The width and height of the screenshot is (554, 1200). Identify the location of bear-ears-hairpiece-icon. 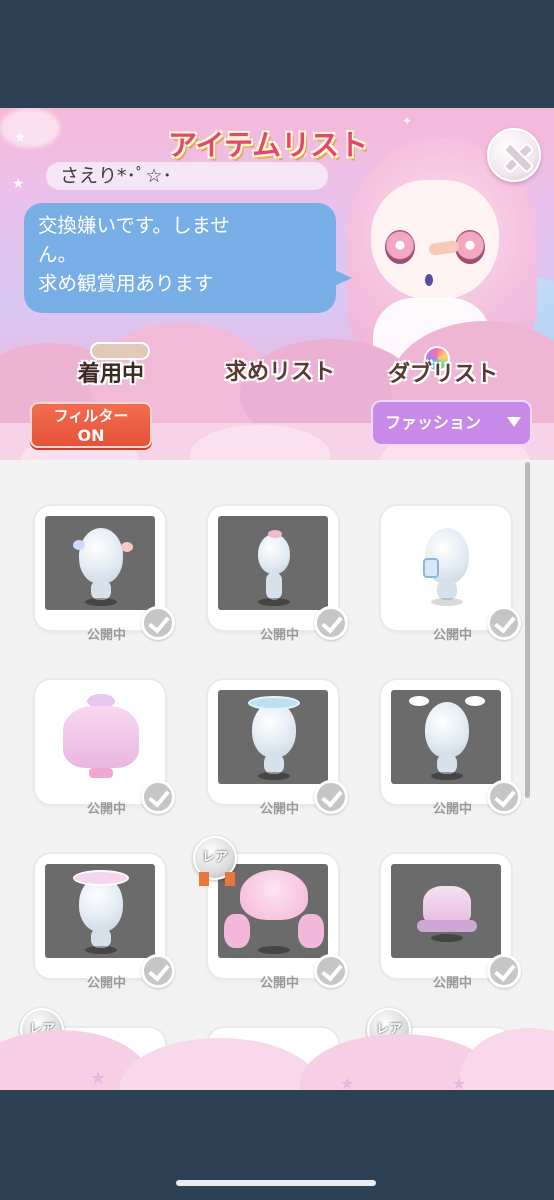
(100, 563).